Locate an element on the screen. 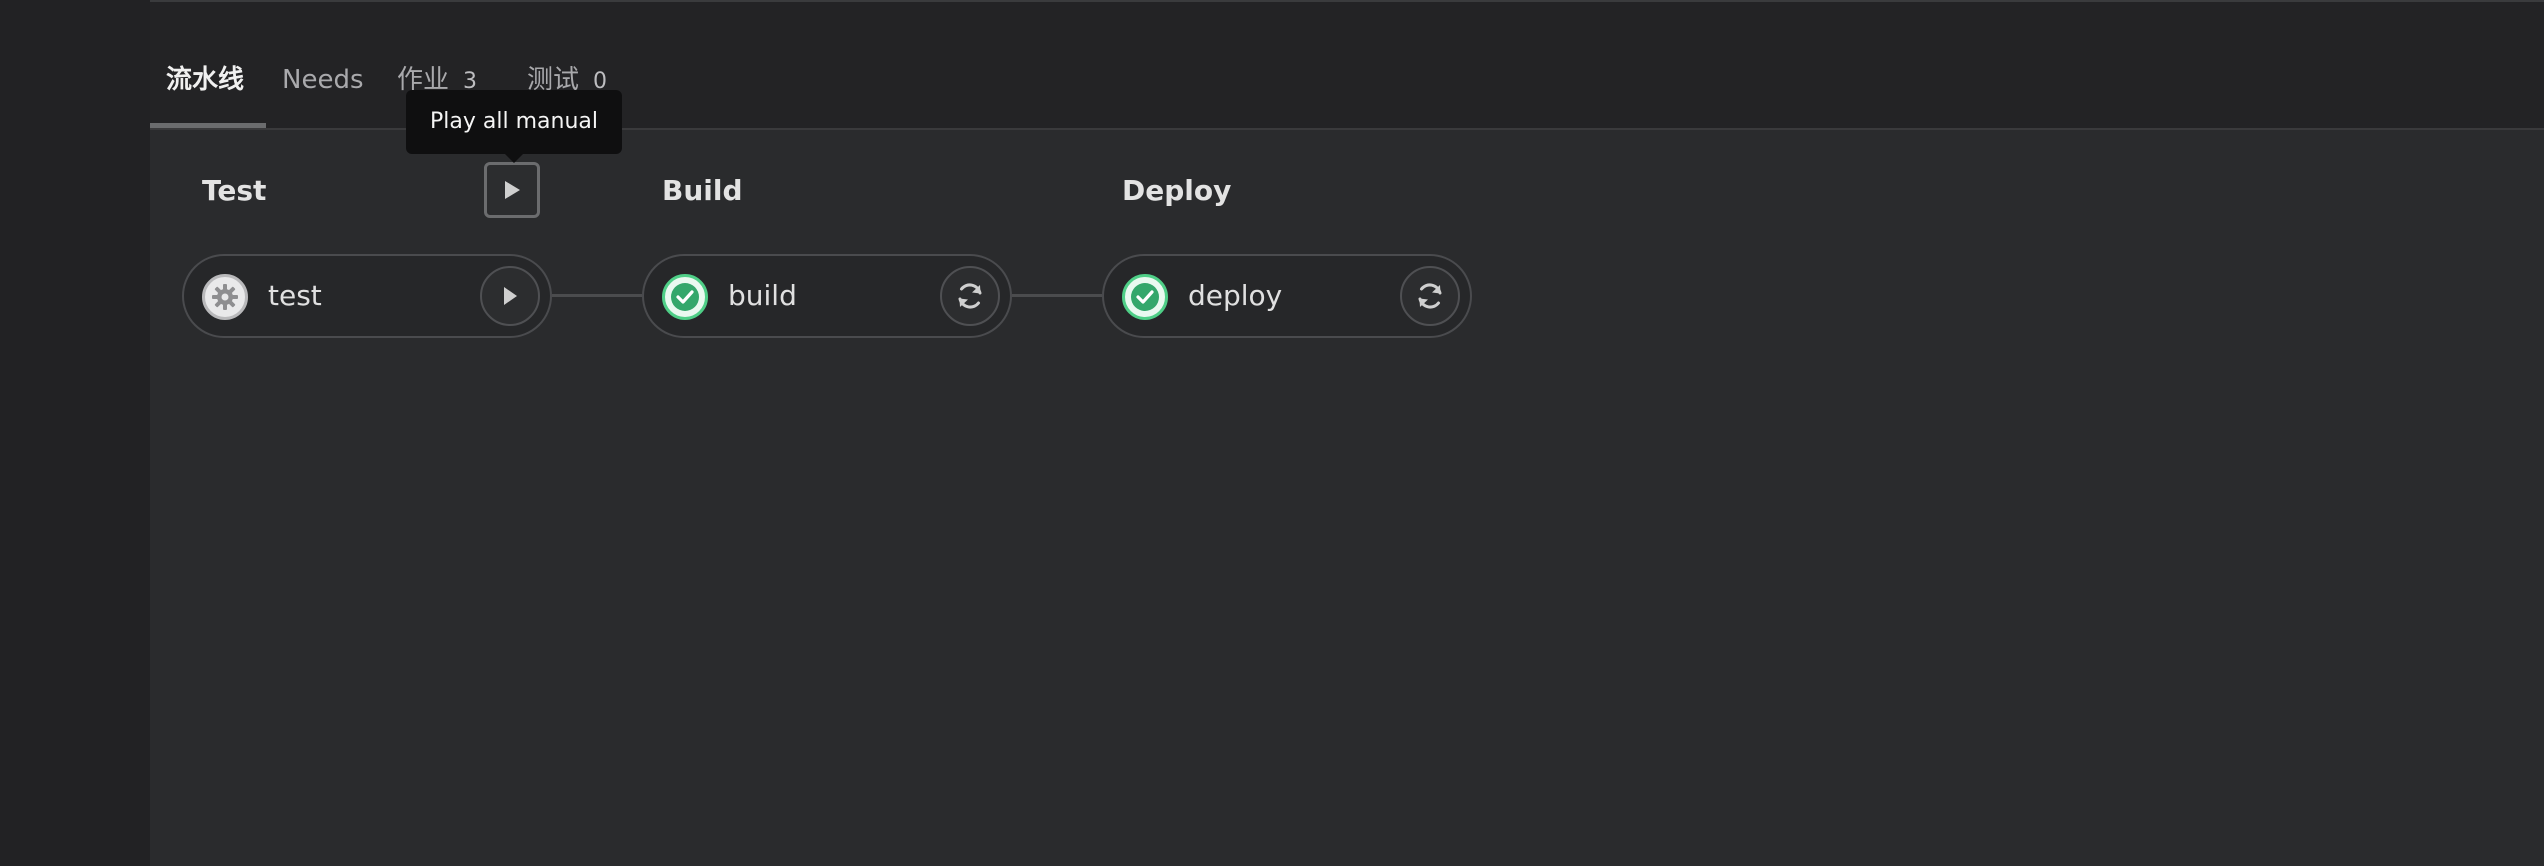  job-card-build: build is located at coordinates (827, 296).